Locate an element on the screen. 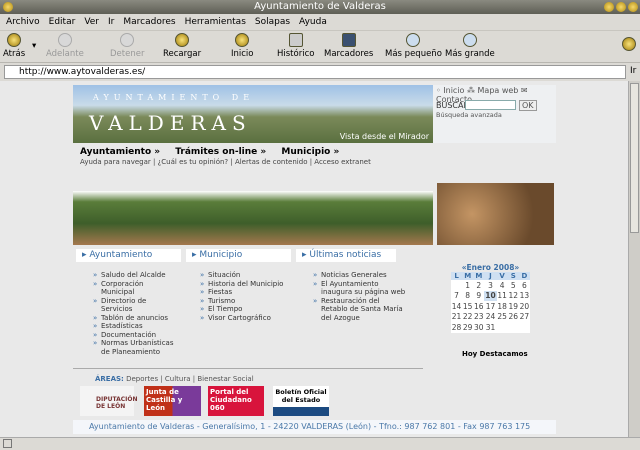  calendar-day: 15 is located at coordinates (467, 306).